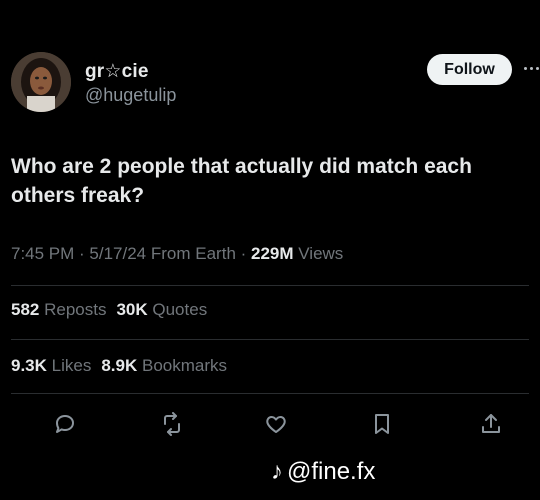 The image size is (540, 500). I want to click on tweet-date: 5/17/24, so click(117, 253).